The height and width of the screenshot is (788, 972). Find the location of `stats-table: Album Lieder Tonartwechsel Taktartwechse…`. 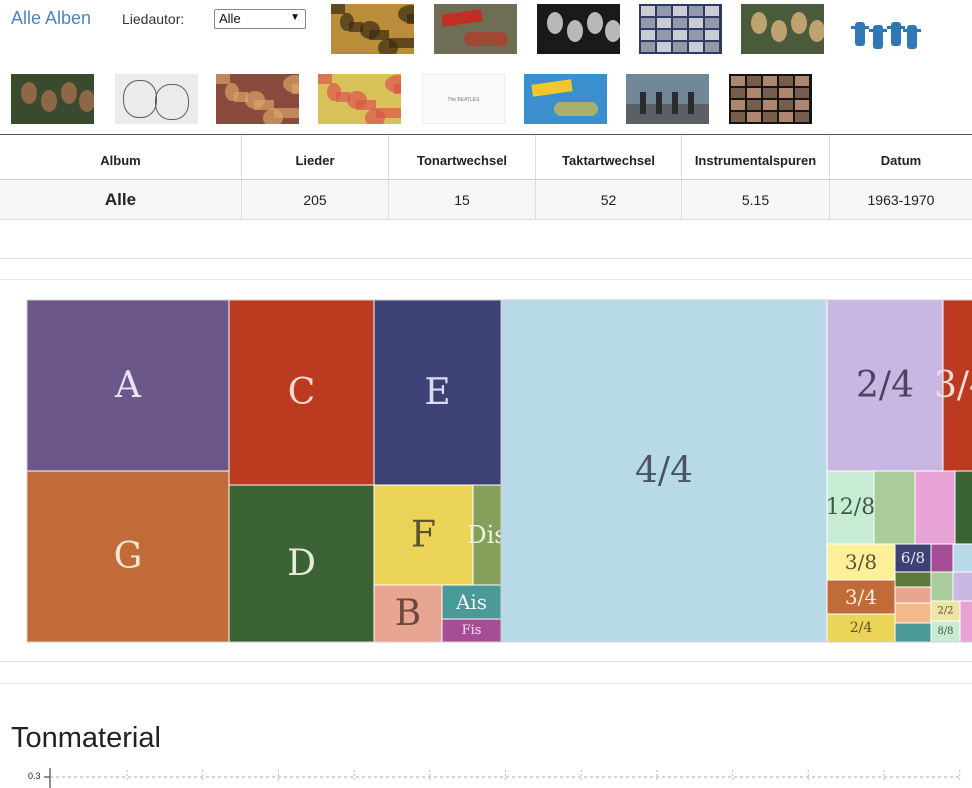

stats-table: Album Lieder Tonartwechsel Taktartwechse… is located at coordinates (486, 177).